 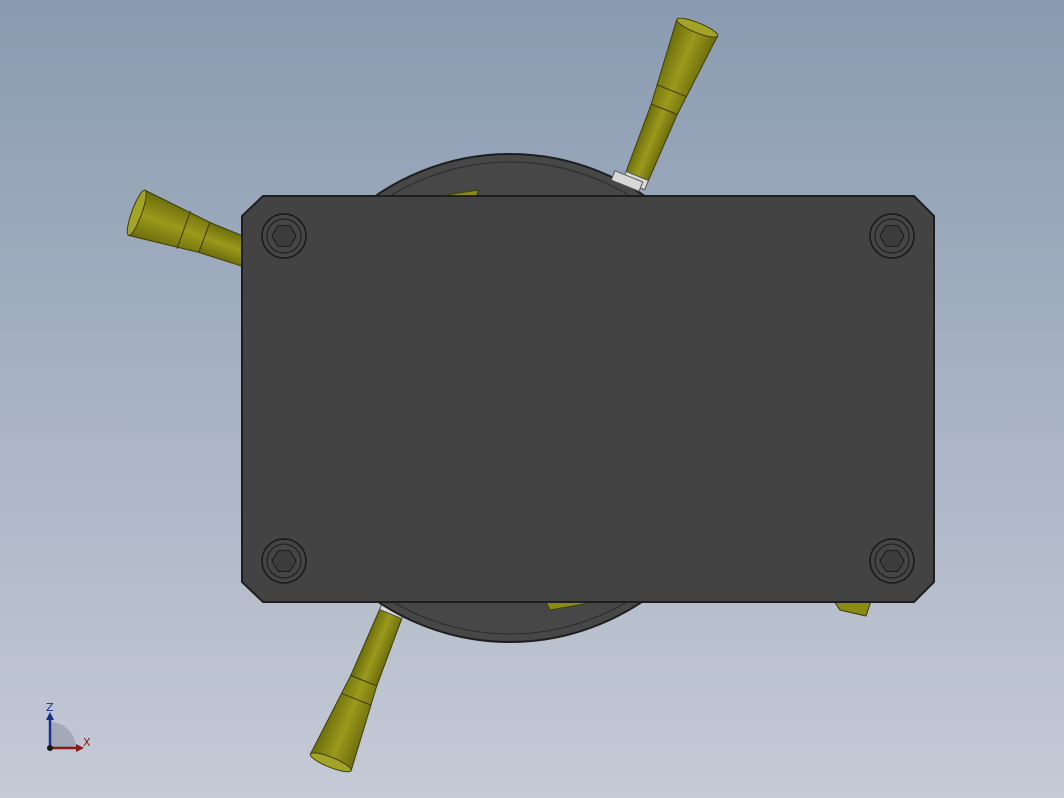 What do you see at coordinates (87, 742) in the screenshot?
I see `x-axis-label: X` at bounding box center [87, 742].